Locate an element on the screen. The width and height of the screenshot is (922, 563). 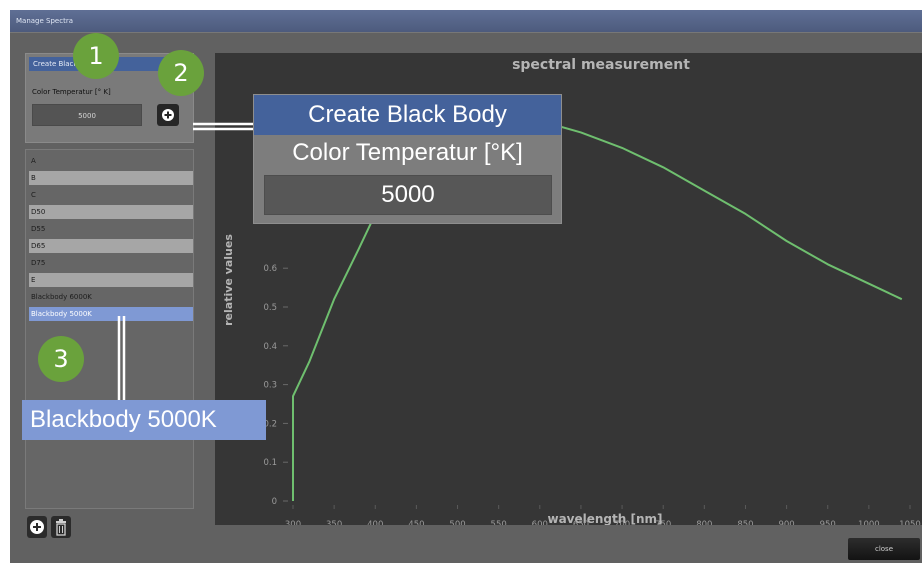
x-tick-label: 750 is located at coordinates (663, 522).